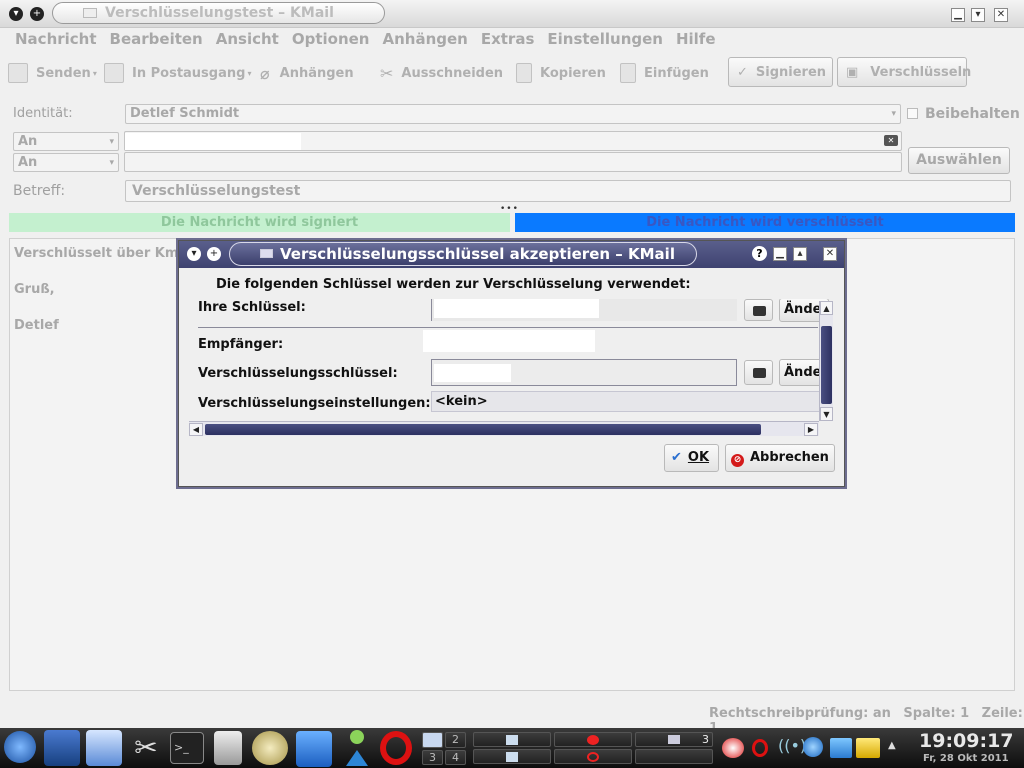 This screenshot has width=1024, height=768. What do you see at coordinates (508, 39) in the screenshot?
I see `menu-extras: Extras` at bounding box center [508, 39].